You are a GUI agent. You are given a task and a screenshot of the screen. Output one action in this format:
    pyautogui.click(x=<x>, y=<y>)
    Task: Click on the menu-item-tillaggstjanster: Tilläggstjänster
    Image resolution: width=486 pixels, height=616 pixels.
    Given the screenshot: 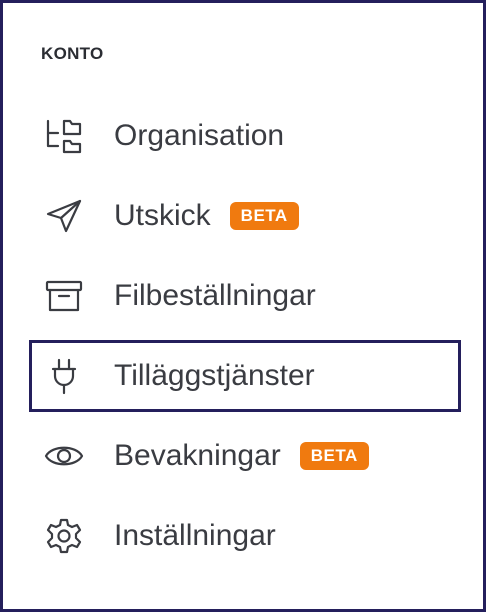 What is the action you would take?
    pyautogui.click(x=245, y=376)
    